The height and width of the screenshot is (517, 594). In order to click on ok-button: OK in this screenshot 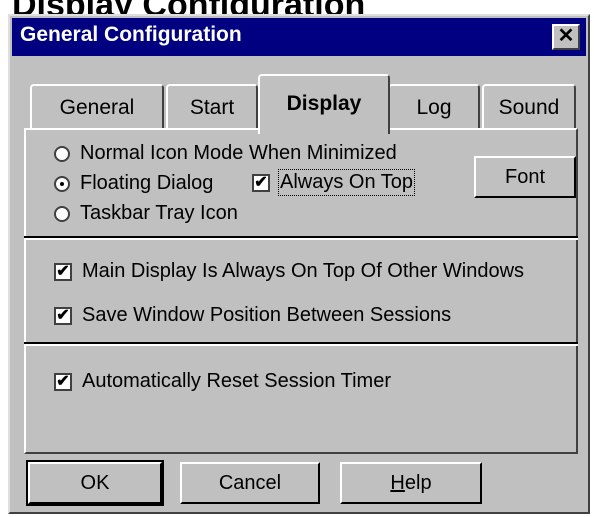, I will do `click(95, 483)`.